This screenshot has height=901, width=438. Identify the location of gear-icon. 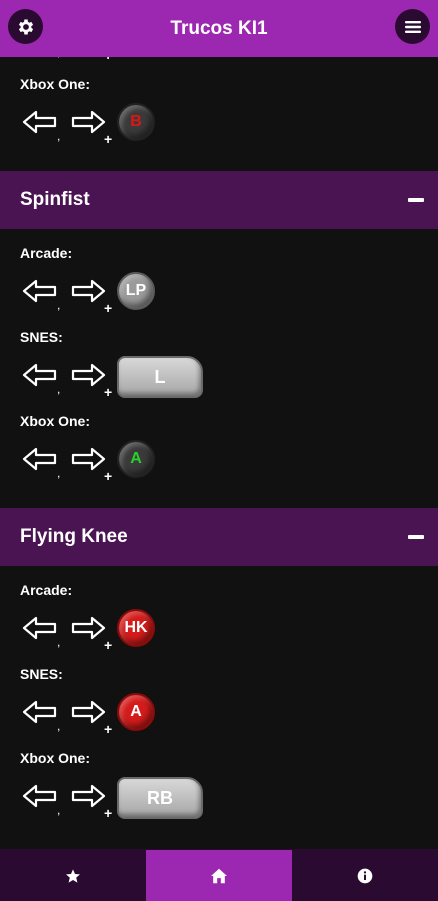
(25, 26).